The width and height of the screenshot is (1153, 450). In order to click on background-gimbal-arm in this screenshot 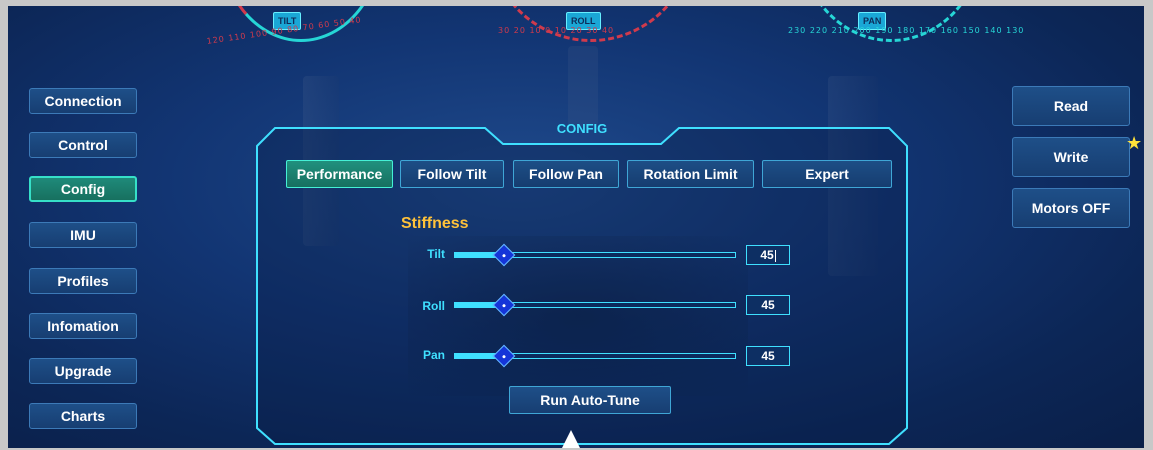, I will do `click(583, 86)`.